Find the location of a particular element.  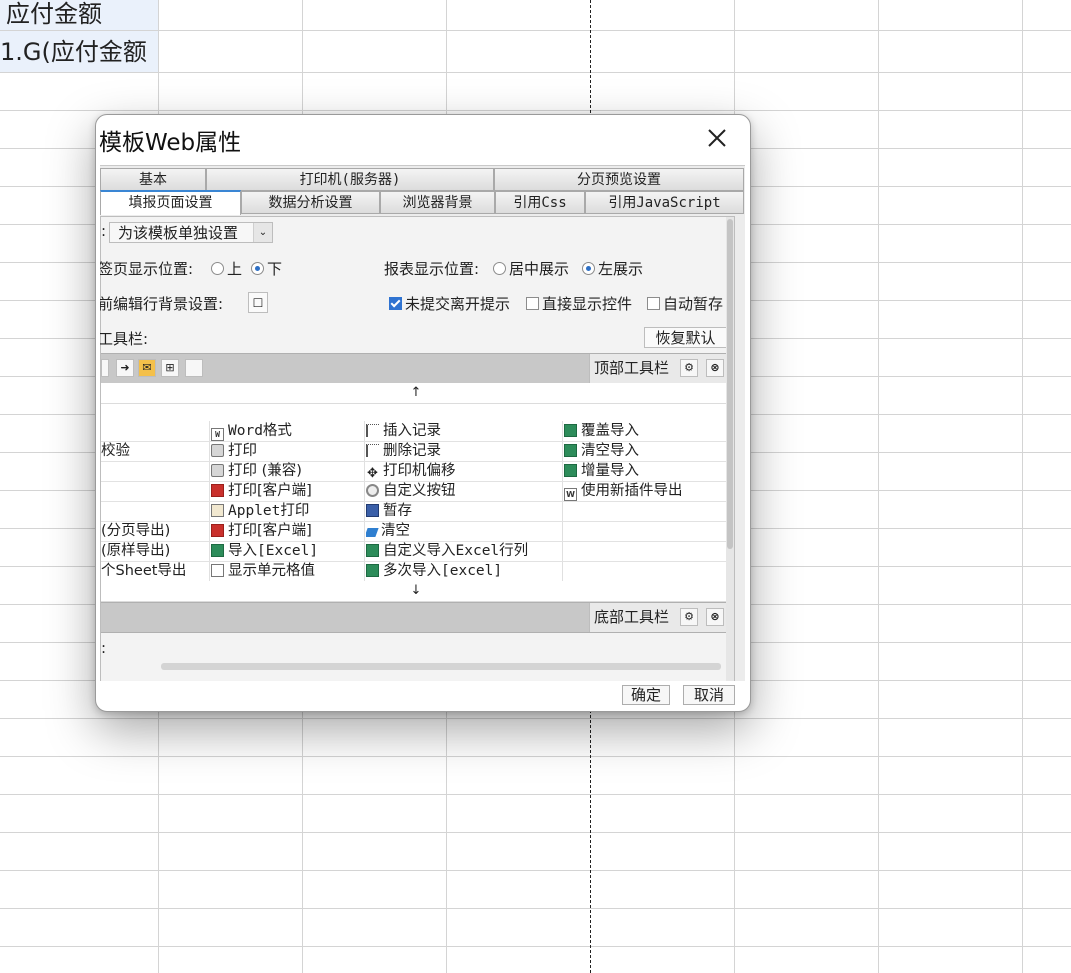

toolbar-button-item: W Word格式 is located at coordinates (287, 431).